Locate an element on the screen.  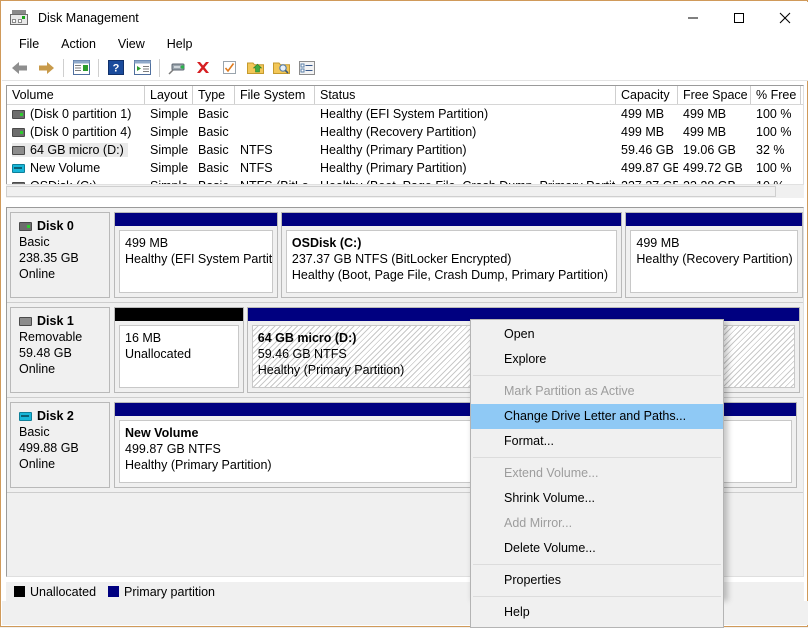
rescan-disks-icon is located at coordinates (177, 68).